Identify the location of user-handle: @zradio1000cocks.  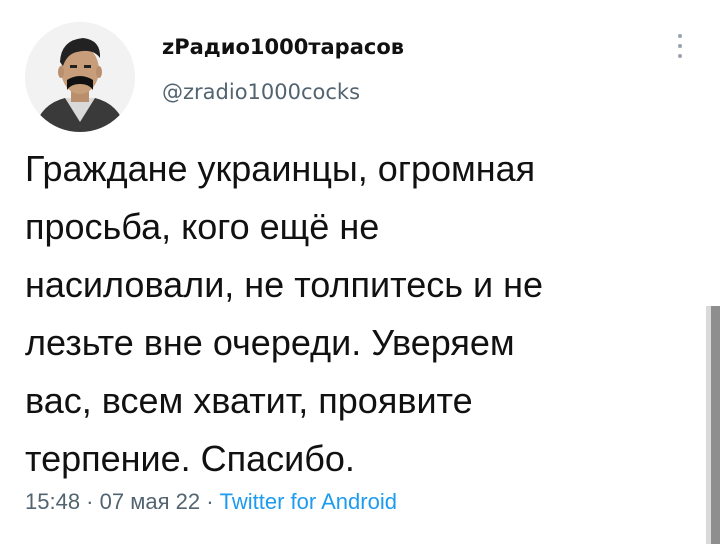
(261, 92).